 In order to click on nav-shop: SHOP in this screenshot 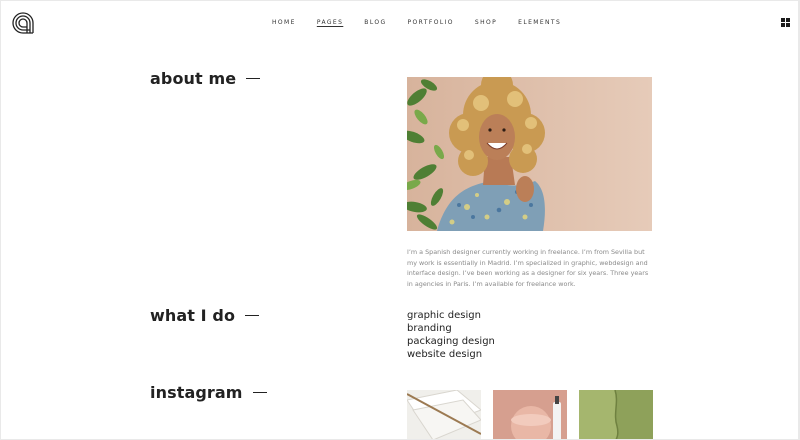, I will do `click(486, 22)`.